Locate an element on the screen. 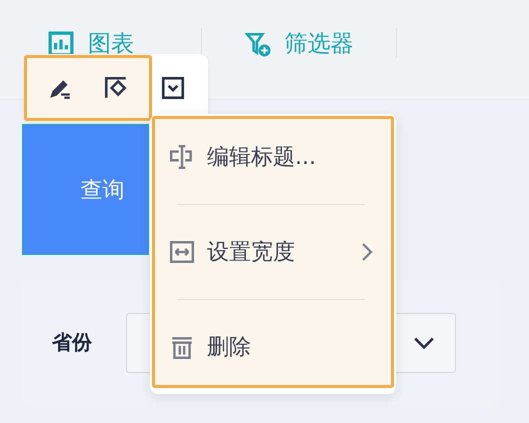  chart-icon is located at coordinates (61, 43).